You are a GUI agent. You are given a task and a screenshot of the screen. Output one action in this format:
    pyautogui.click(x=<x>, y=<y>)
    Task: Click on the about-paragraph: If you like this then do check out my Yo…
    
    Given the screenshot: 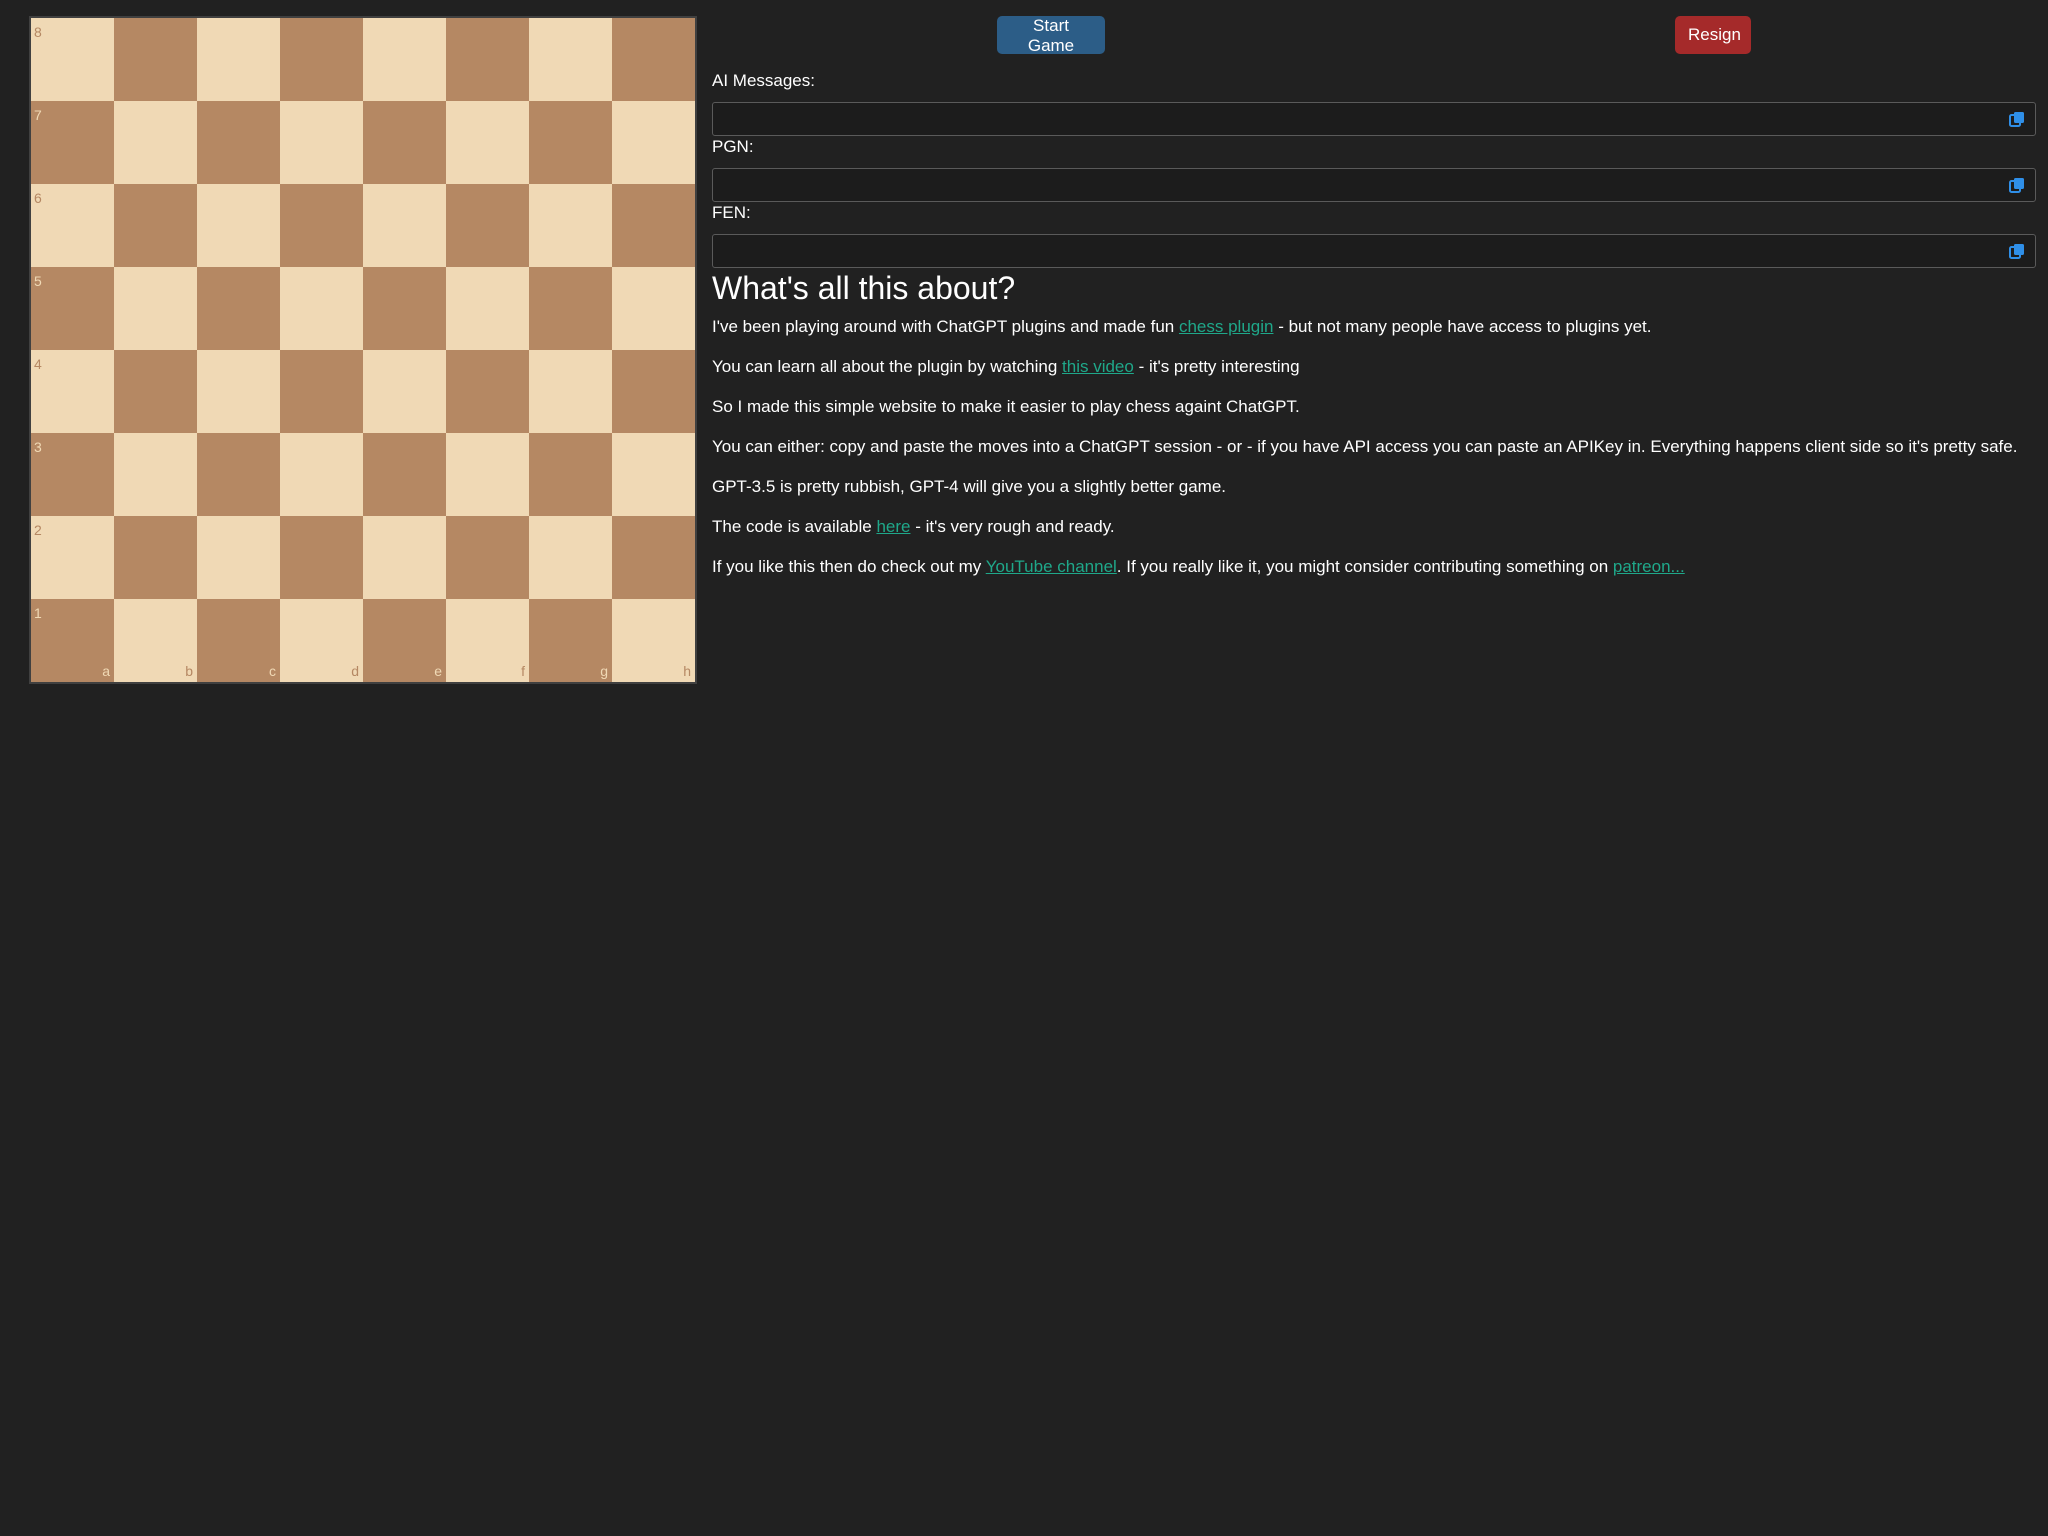 What is the action you would take?
    pyautogui.click(x=1372, y=567)
    